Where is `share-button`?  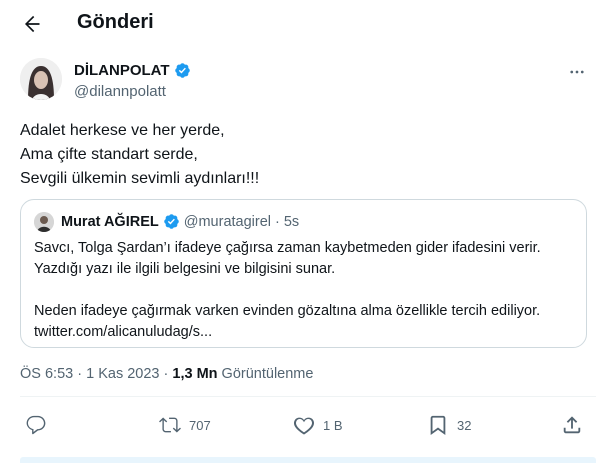
share-button is located at coordinates (572, 425).